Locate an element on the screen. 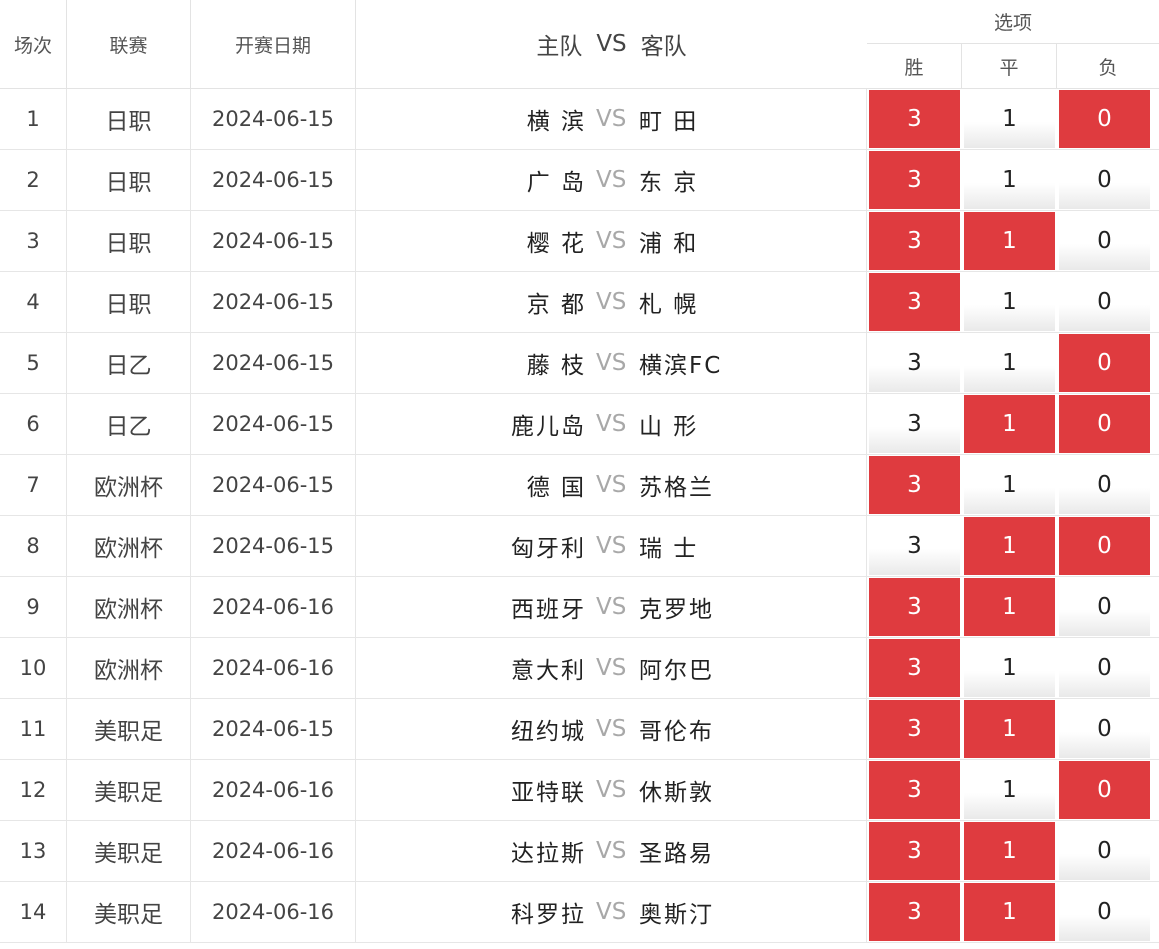  header-league: 联赛 is located at coordinates (129, 44).